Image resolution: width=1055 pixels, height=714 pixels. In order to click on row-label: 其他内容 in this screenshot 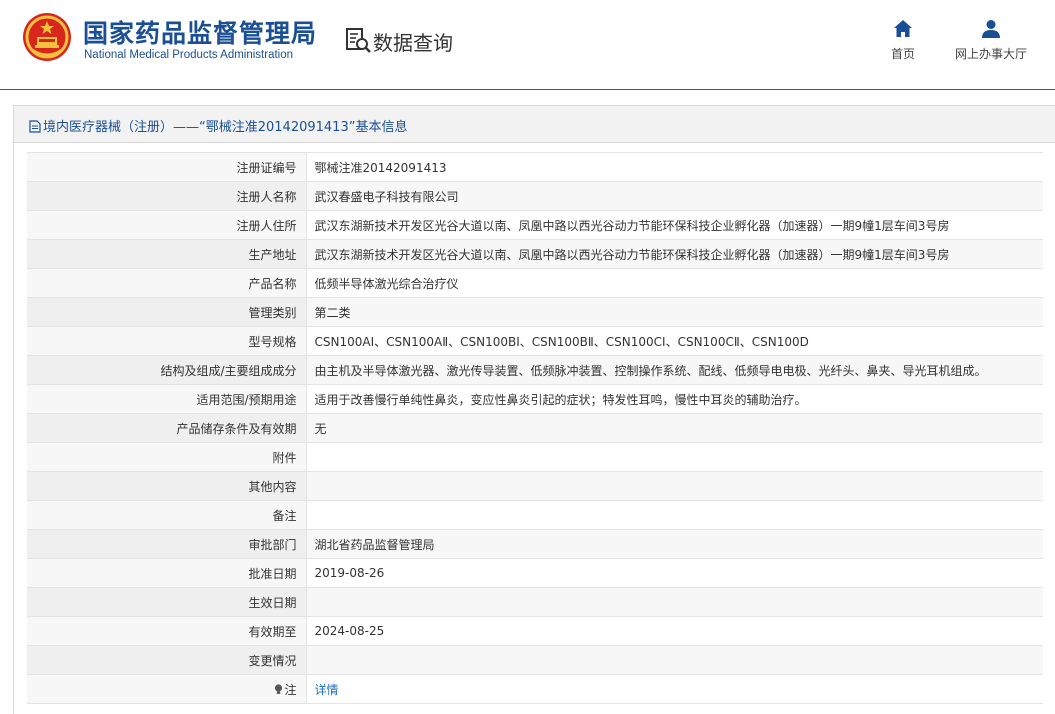, I will do `click(167, 486)`.